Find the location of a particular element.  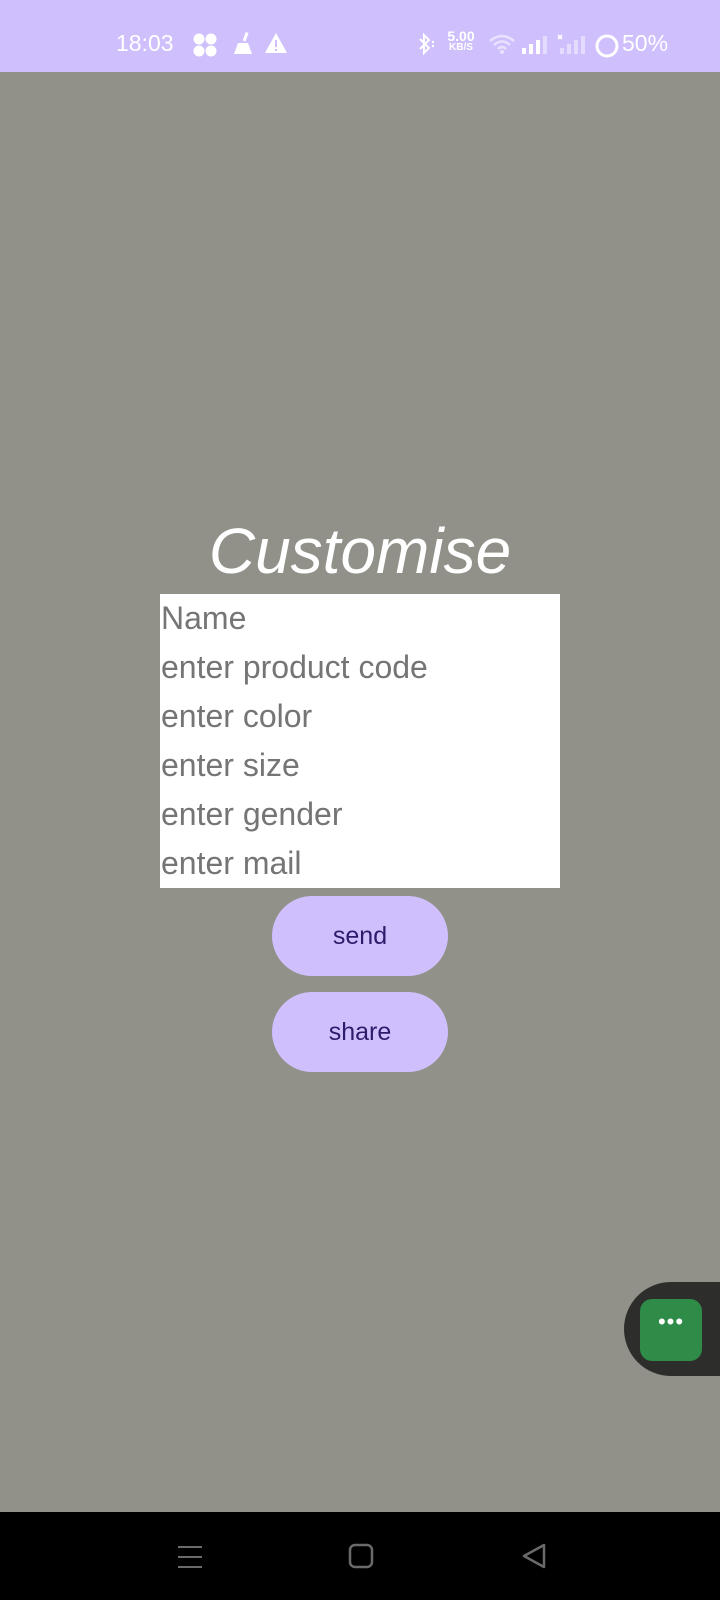

floating-more-button: ••• is located at coordinates (671, 1330).